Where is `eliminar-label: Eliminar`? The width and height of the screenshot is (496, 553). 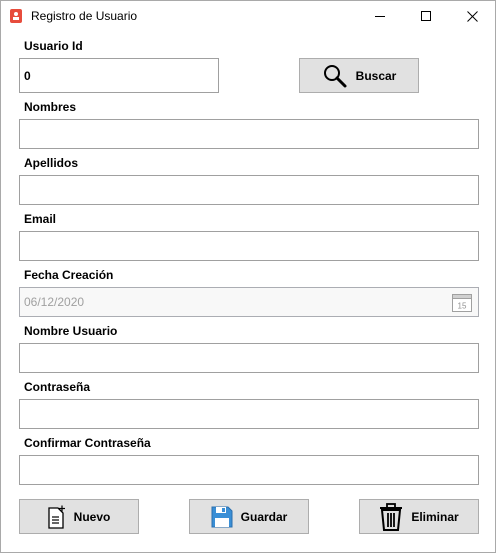
eliminar-label: Eliminar is located at coordinates (435, 516).